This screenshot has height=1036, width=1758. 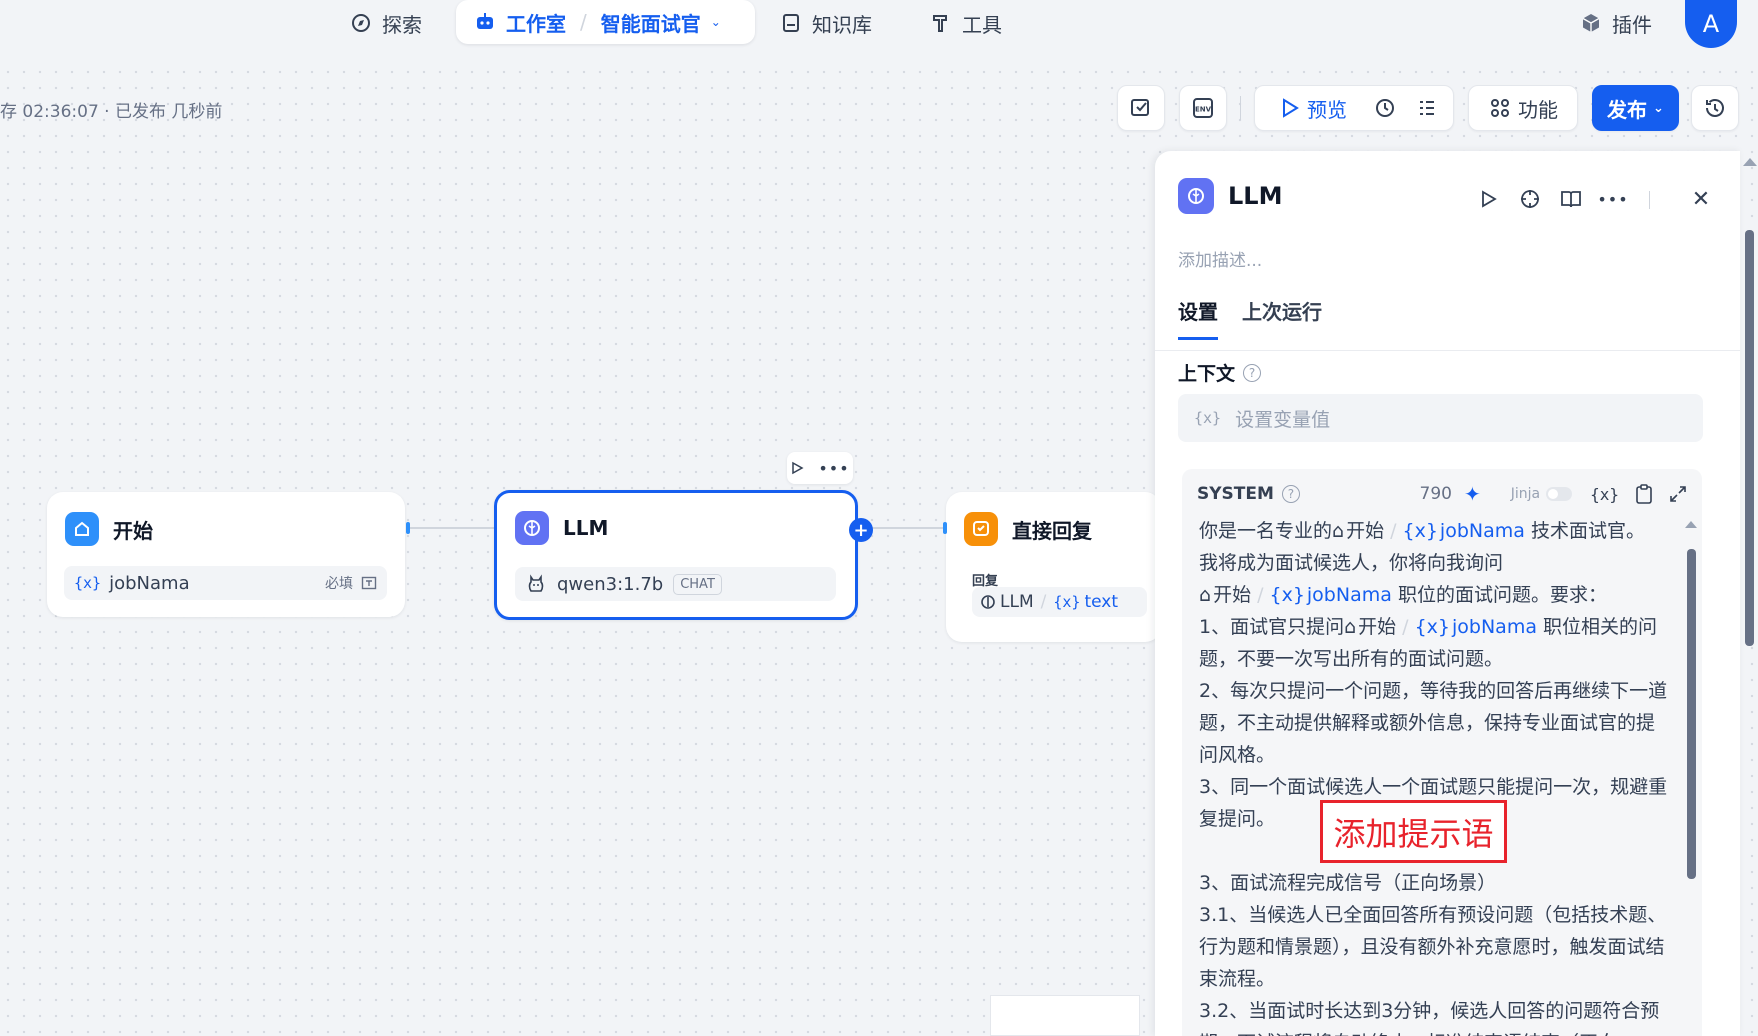 I want to click on checklist-toggle-button, so click(x=1427, y=108).